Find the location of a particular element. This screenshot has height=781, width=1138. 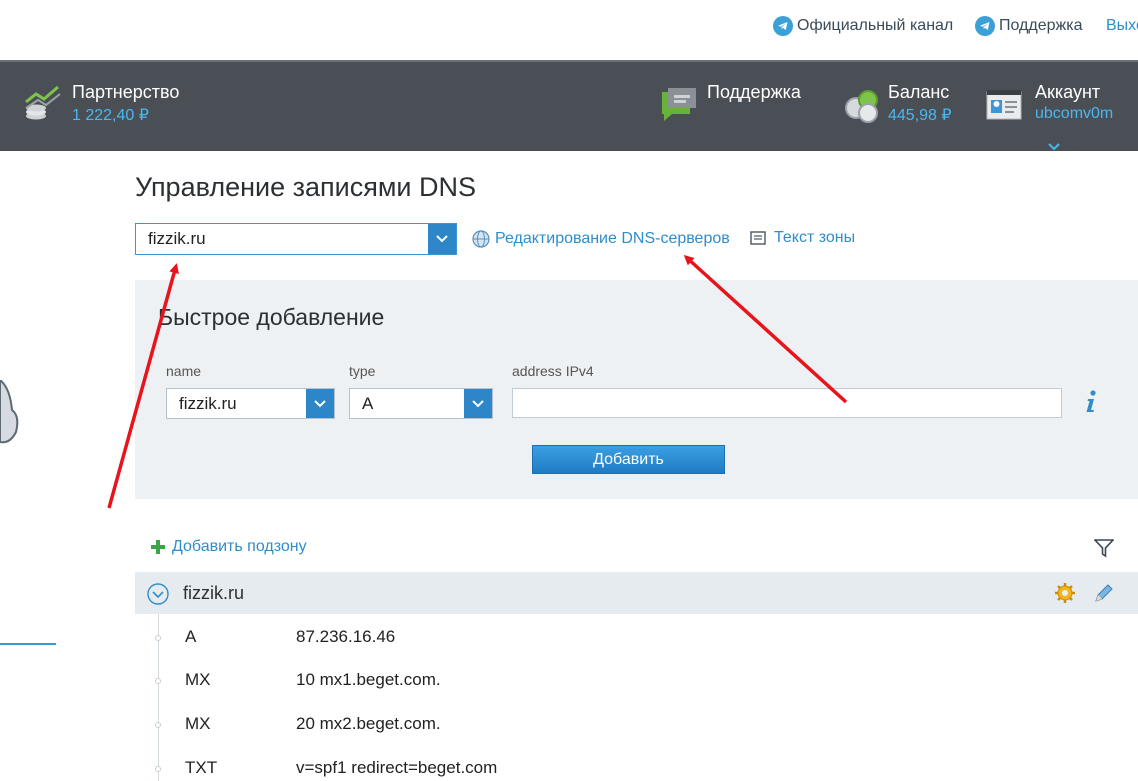

add-subzone-label: Добавить подзону is located at coordinates (239, 546).